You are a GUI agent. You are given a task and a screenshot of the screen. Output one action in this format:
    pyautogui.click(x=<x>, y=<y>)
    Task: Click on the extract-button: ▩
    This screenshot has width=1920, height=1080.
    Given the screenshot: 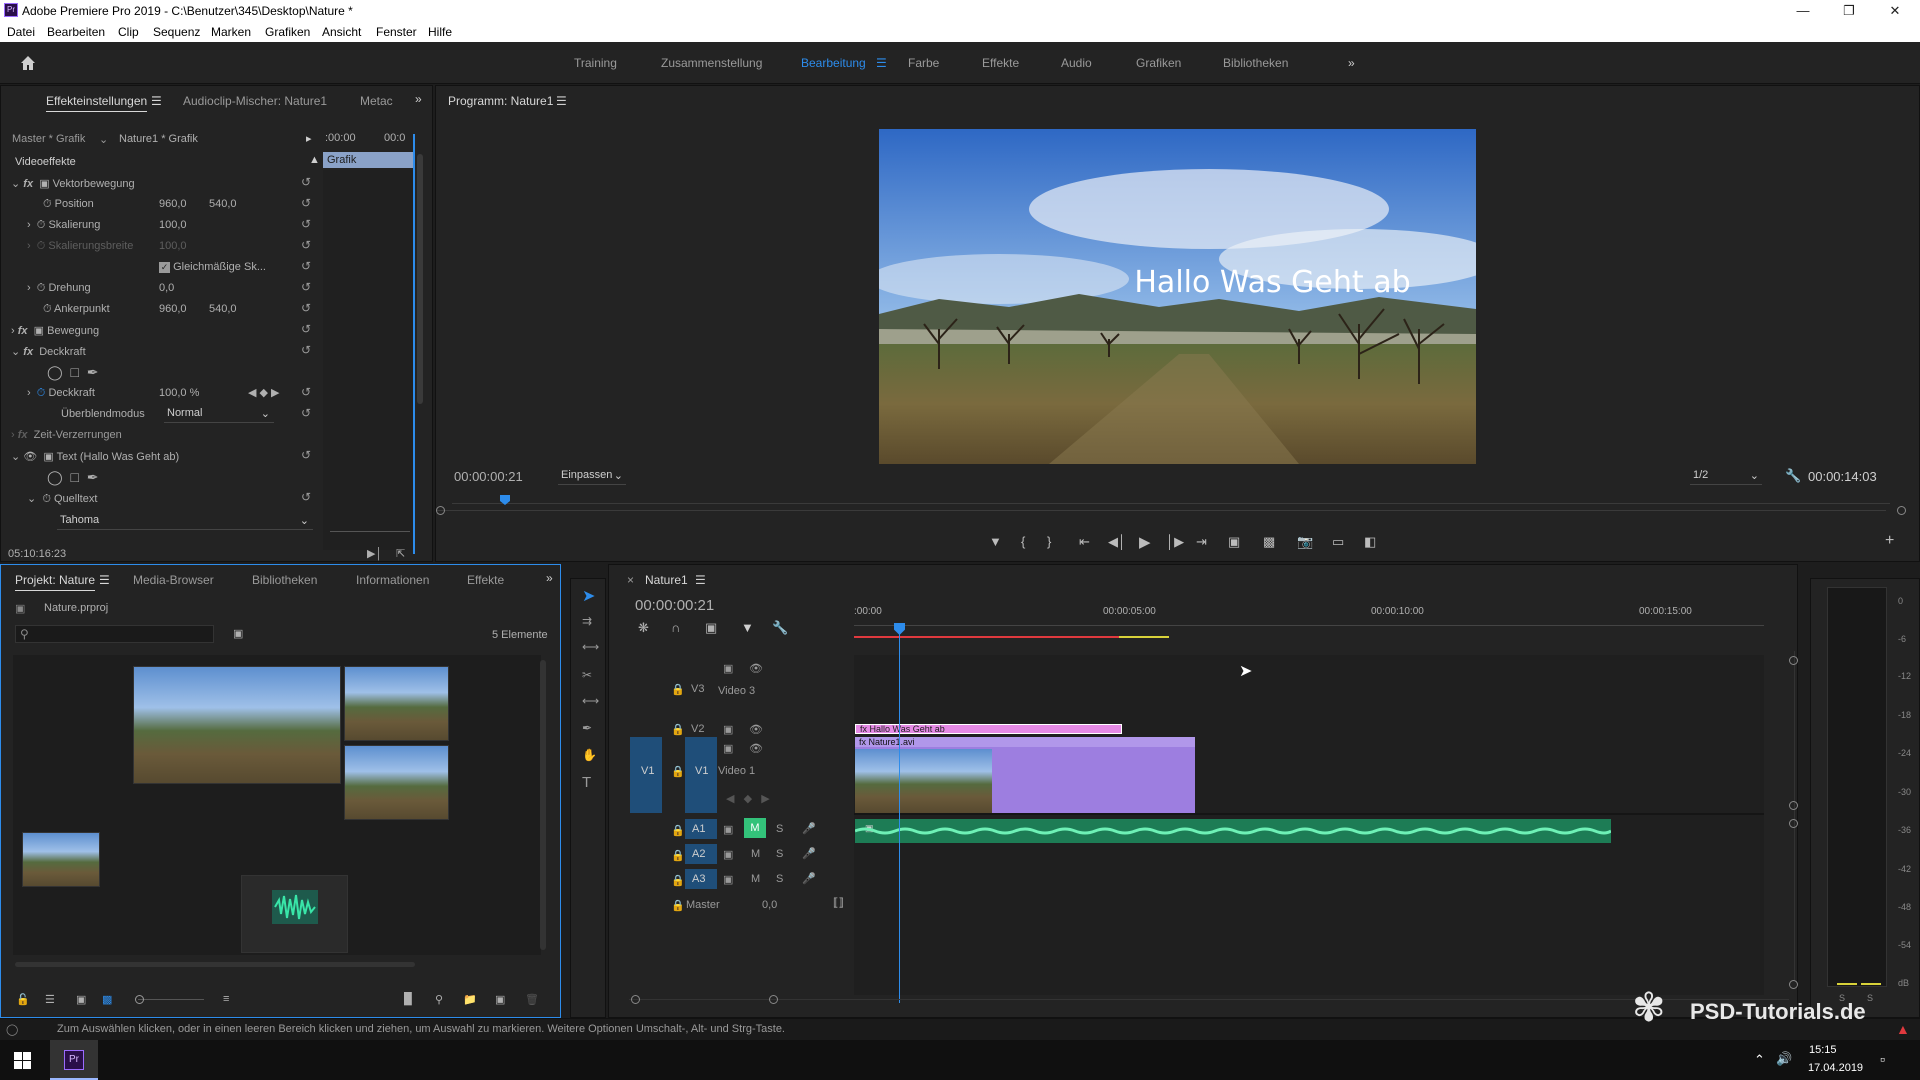 What is the action you would take?
    pyautogui.click(x=1269, y=542)
    